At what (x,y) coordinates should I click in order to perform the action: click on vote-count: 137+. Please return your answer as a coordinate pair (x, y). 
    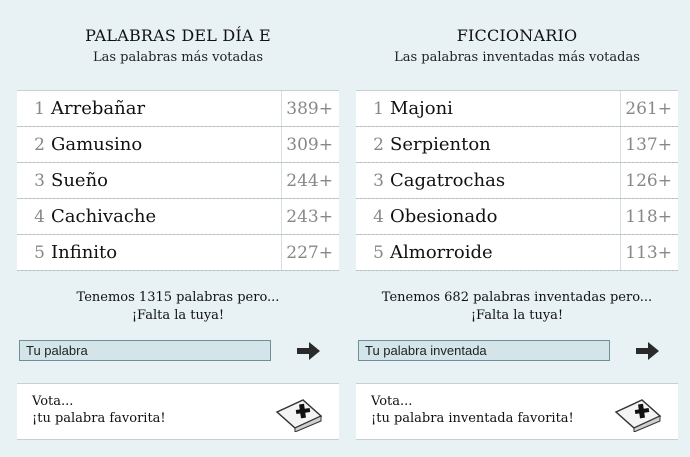
    Looking at the image, I should click on (649, 145).